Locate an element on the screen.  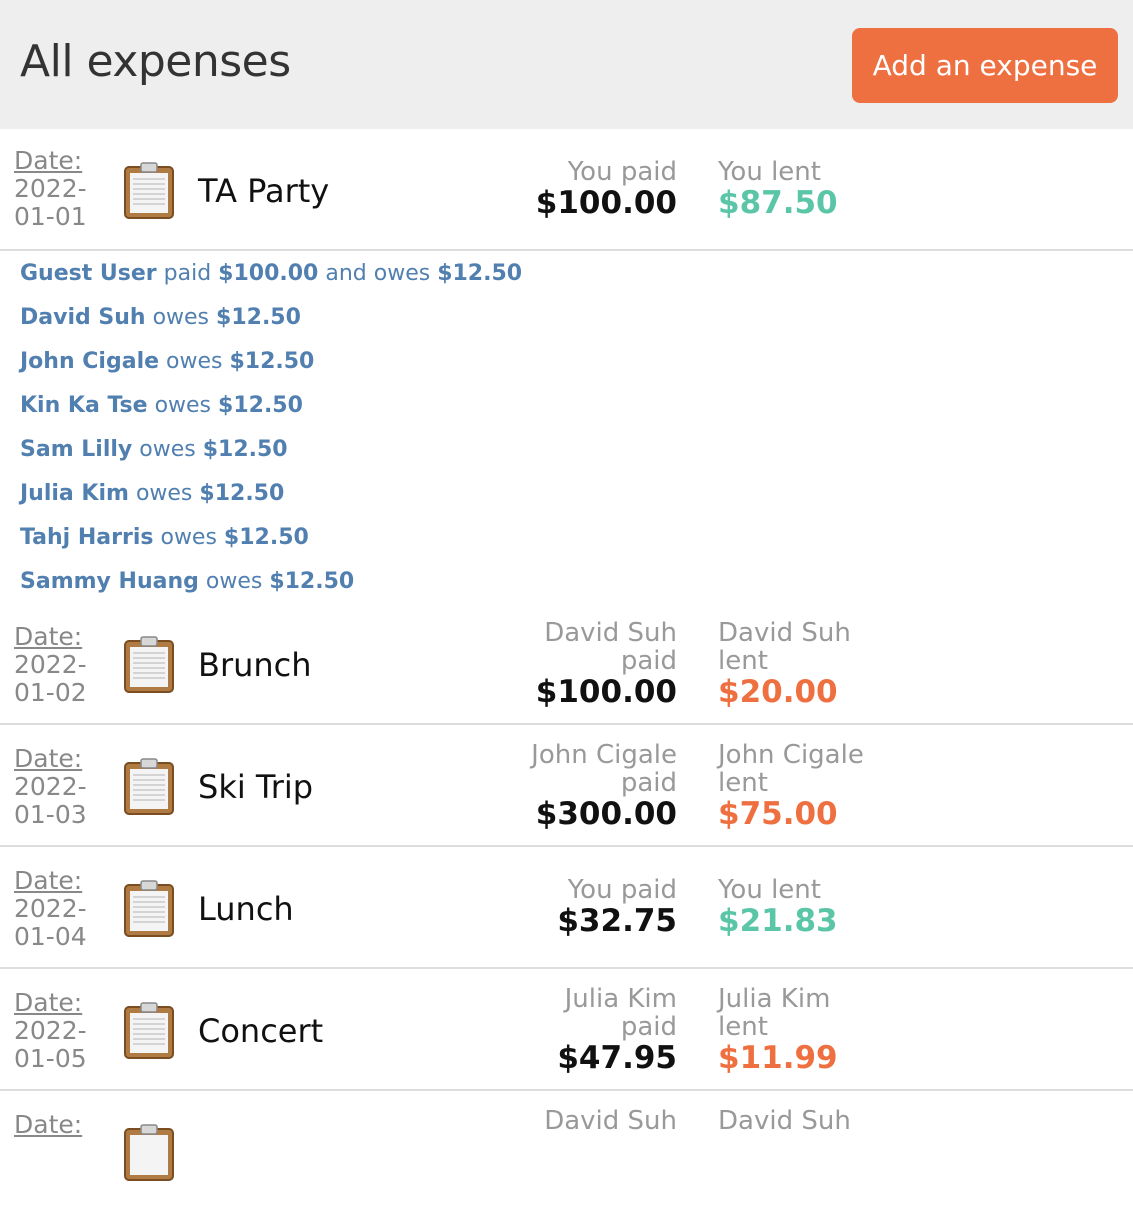
paid-summary: You paid $100.00 is located at coordinates (606, 189).